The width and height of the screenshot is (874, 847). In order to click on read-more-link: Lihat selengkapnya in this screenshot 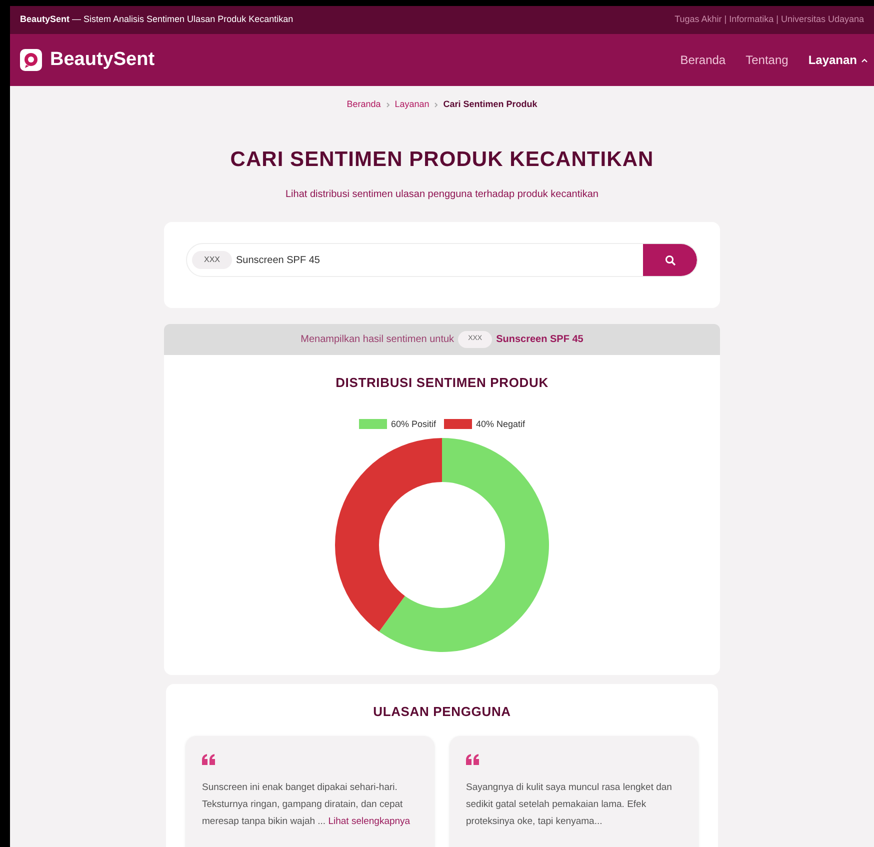, I will do `click(369, 821)`.